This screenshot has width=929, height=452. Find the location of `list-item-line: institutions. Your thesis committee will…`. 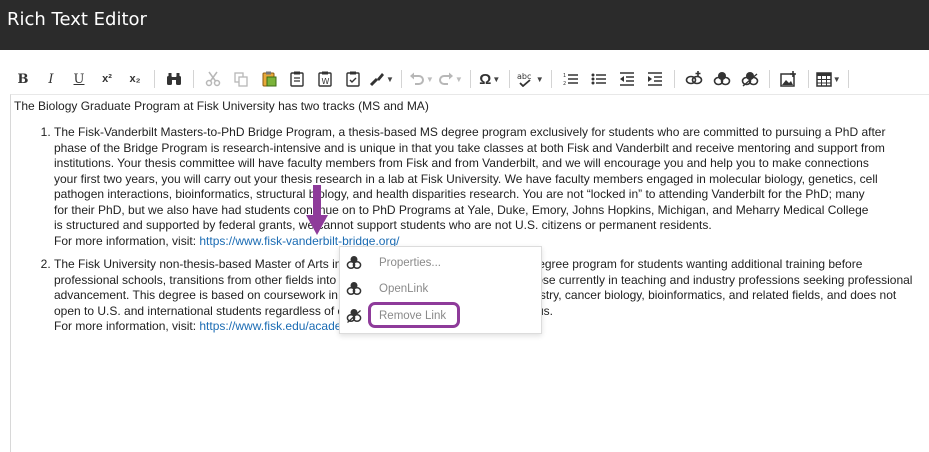

list-item-line: institutions. Your thesis committee will… is located at coordinates (461, 163).